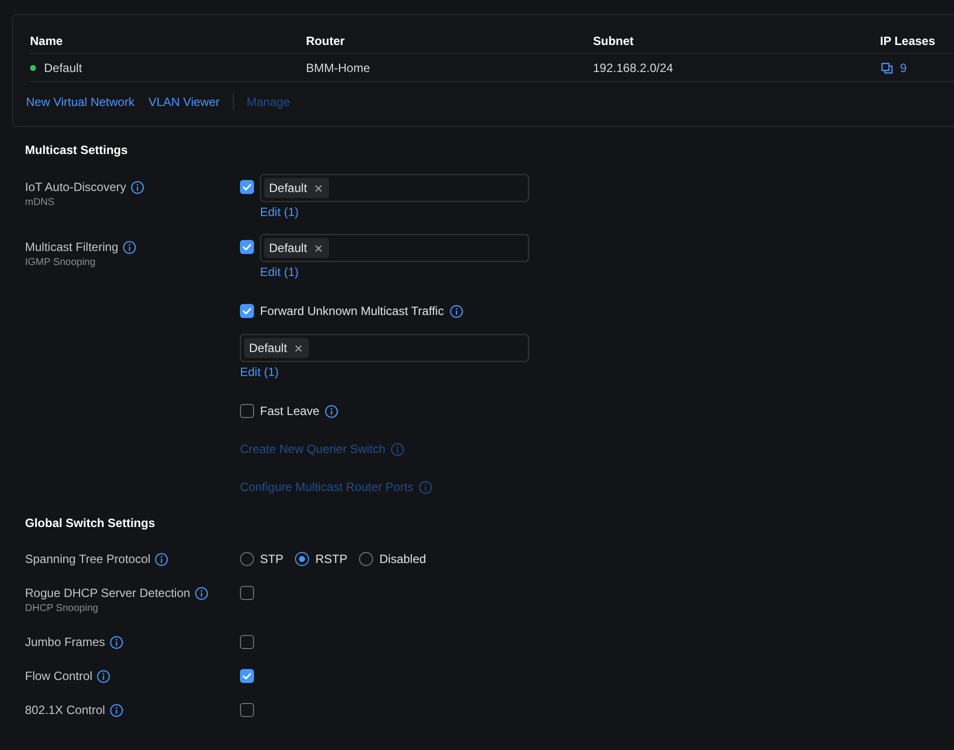 The width and height of the screenshot is (954, 750). Describe the element at coordinates (65, 710) in the screenshot. I see `setting-label: 802.1X Control` at that location.